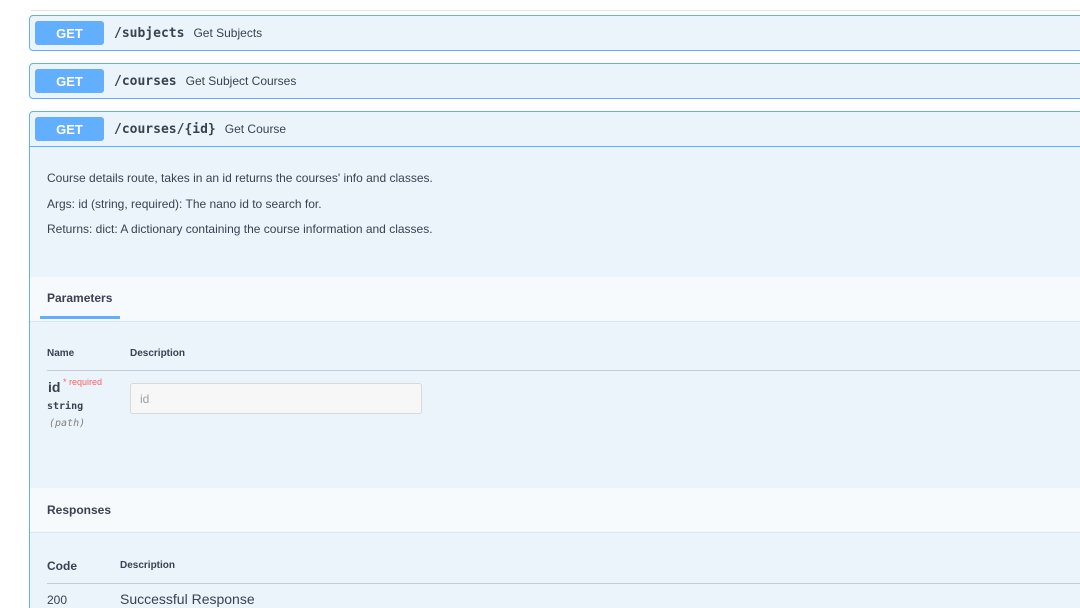  I want to click on responses-header: Responses, so click(555, 510).